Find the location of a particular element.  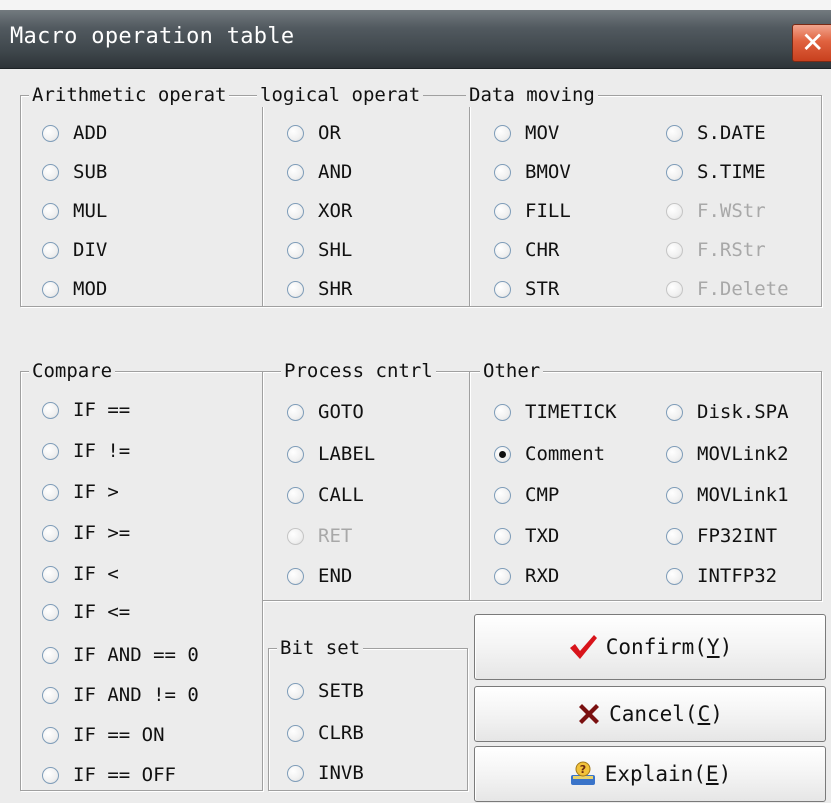

radio-if-and-ne-0: IF AND != 0 is located at coordinates (120, 695).